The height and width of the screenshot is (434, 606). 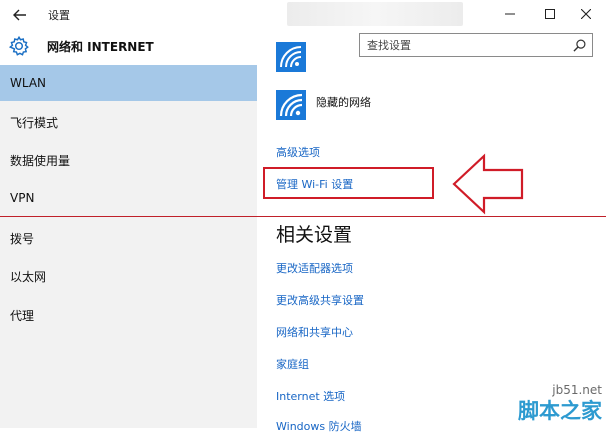 What do you see at coordinates (314, 268) in the screenshot?
I see `change-adapter-options-link: 更改适配器选项` at bounding box center [314, 268].